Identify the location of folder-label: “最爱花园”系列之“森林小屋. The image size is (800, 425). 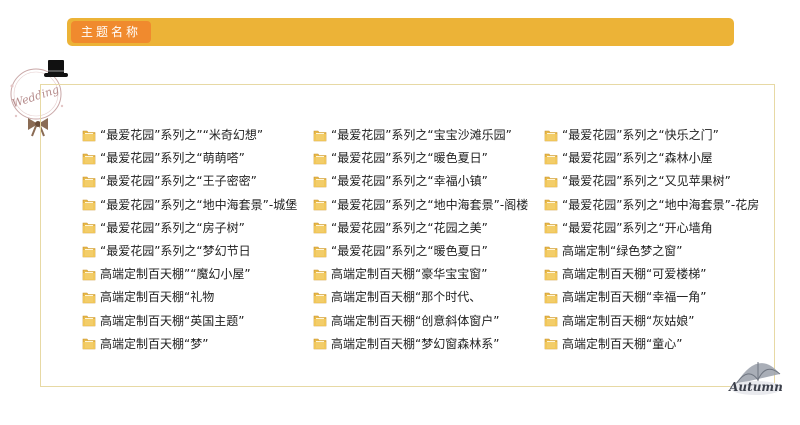
(637, 158).